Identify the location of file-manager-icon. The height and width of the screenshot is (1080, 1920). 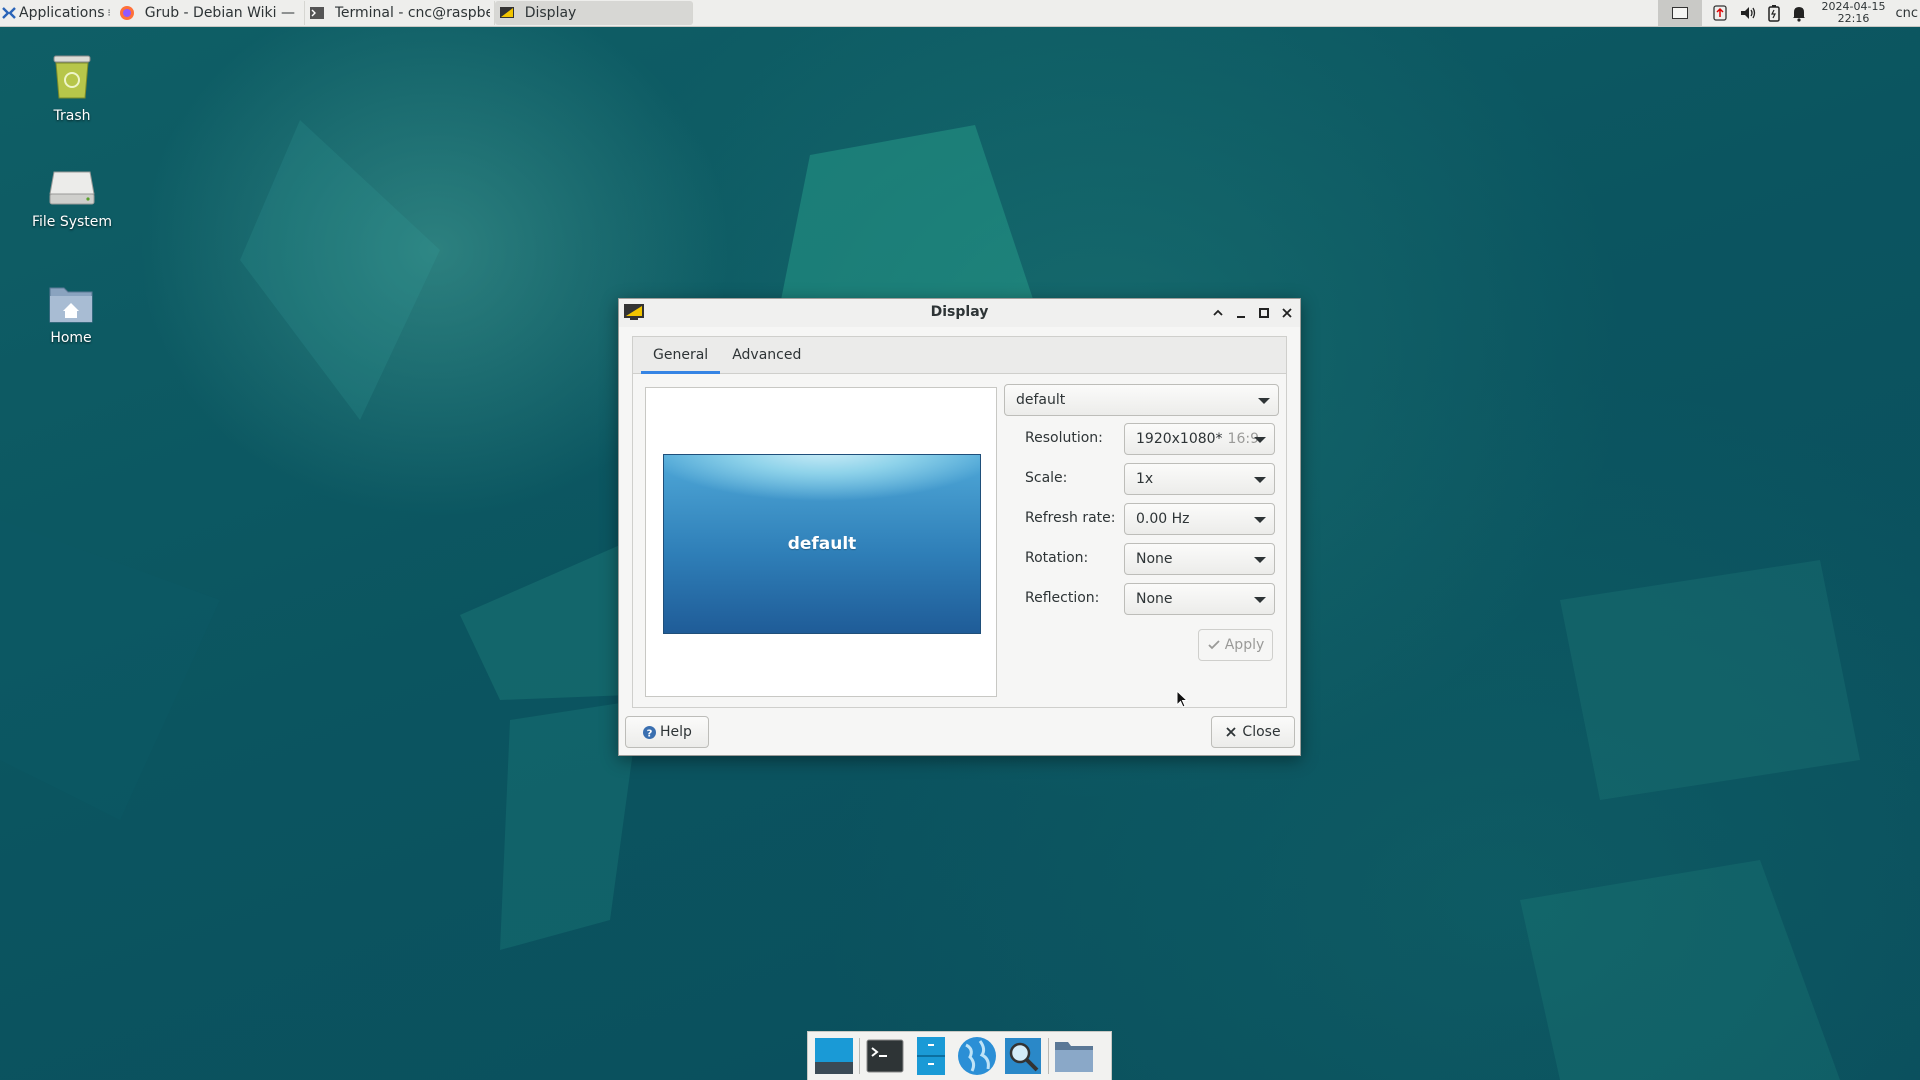
(931, 1056).